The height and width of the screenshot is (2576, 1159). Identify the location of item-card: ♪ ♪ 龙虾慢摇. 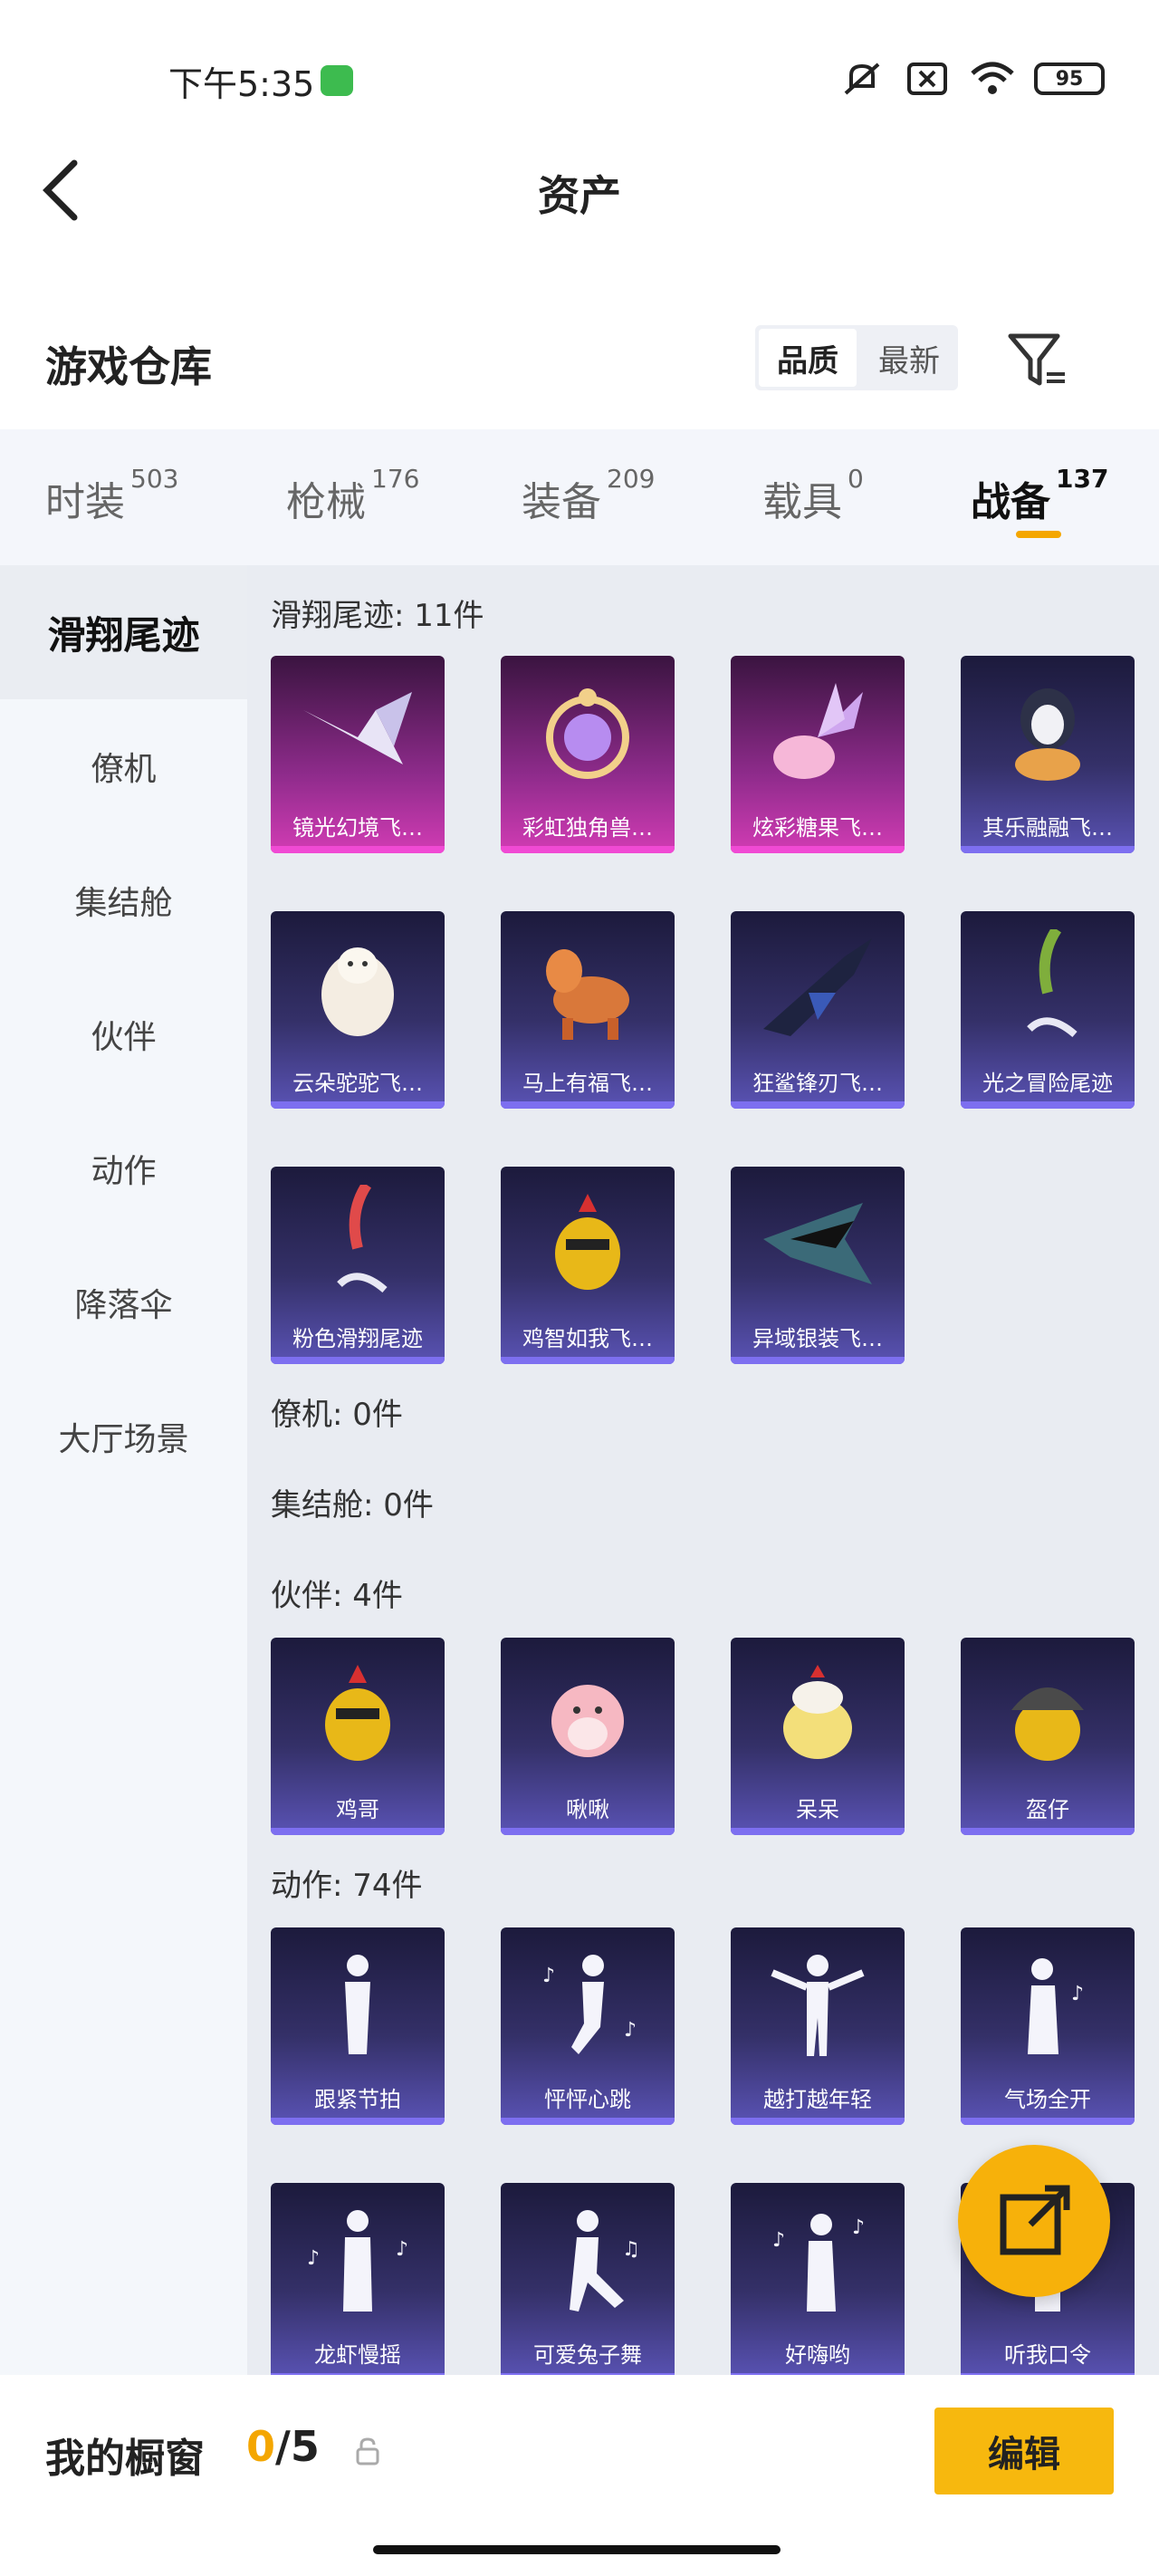
(358, 2281).